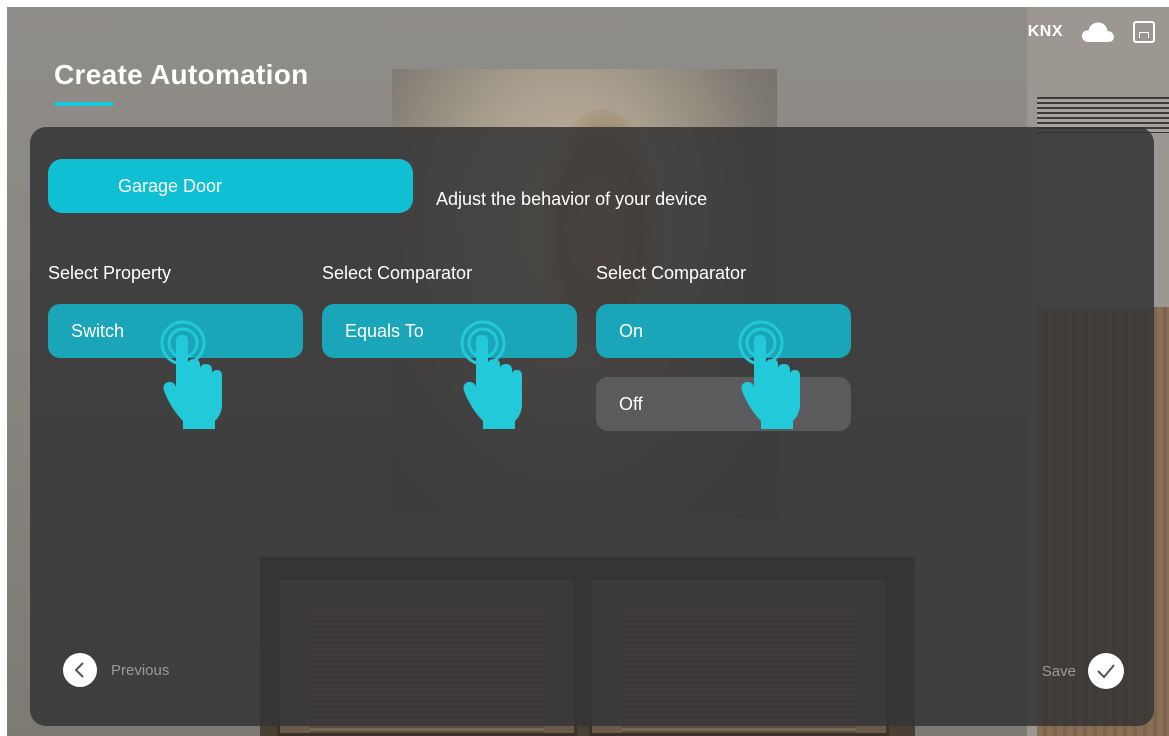 The image size is (1169, 736). What do you see at coordinates (449, 331) in the screenshot?
I see `comparator-option-equals-to: Equals To` at bounding box center [449, 331].